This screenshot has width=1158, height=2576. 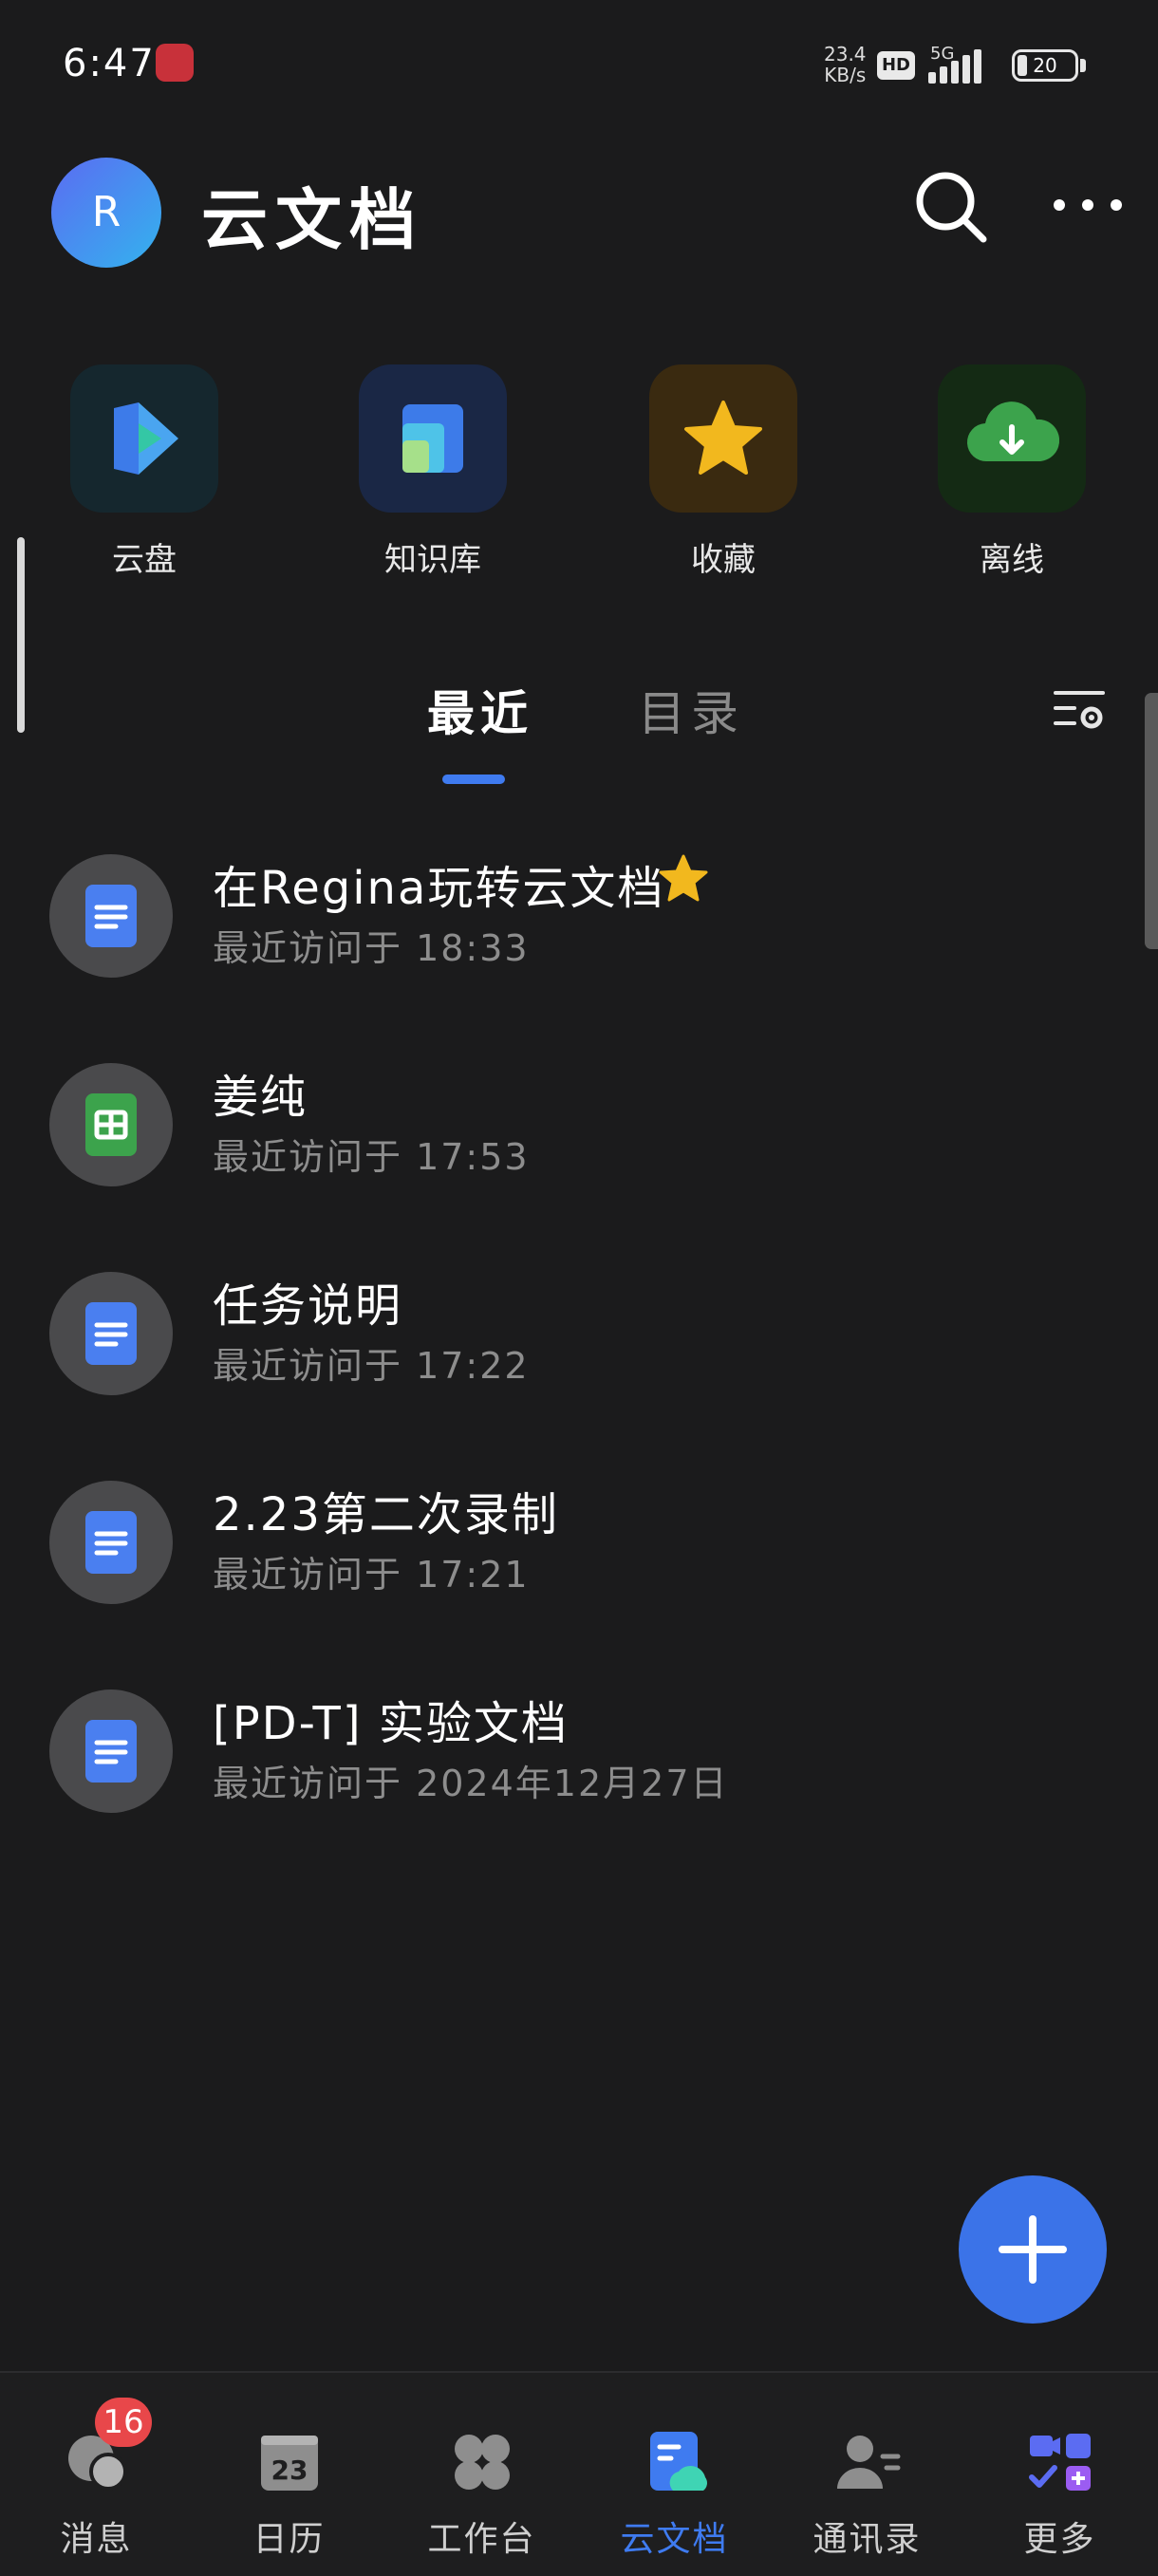 What do you see at coordinates (371, 948) in the screenshot?
I see `doc-visit-time: 最近访问于 18:33` at bounding box center [371, 948].